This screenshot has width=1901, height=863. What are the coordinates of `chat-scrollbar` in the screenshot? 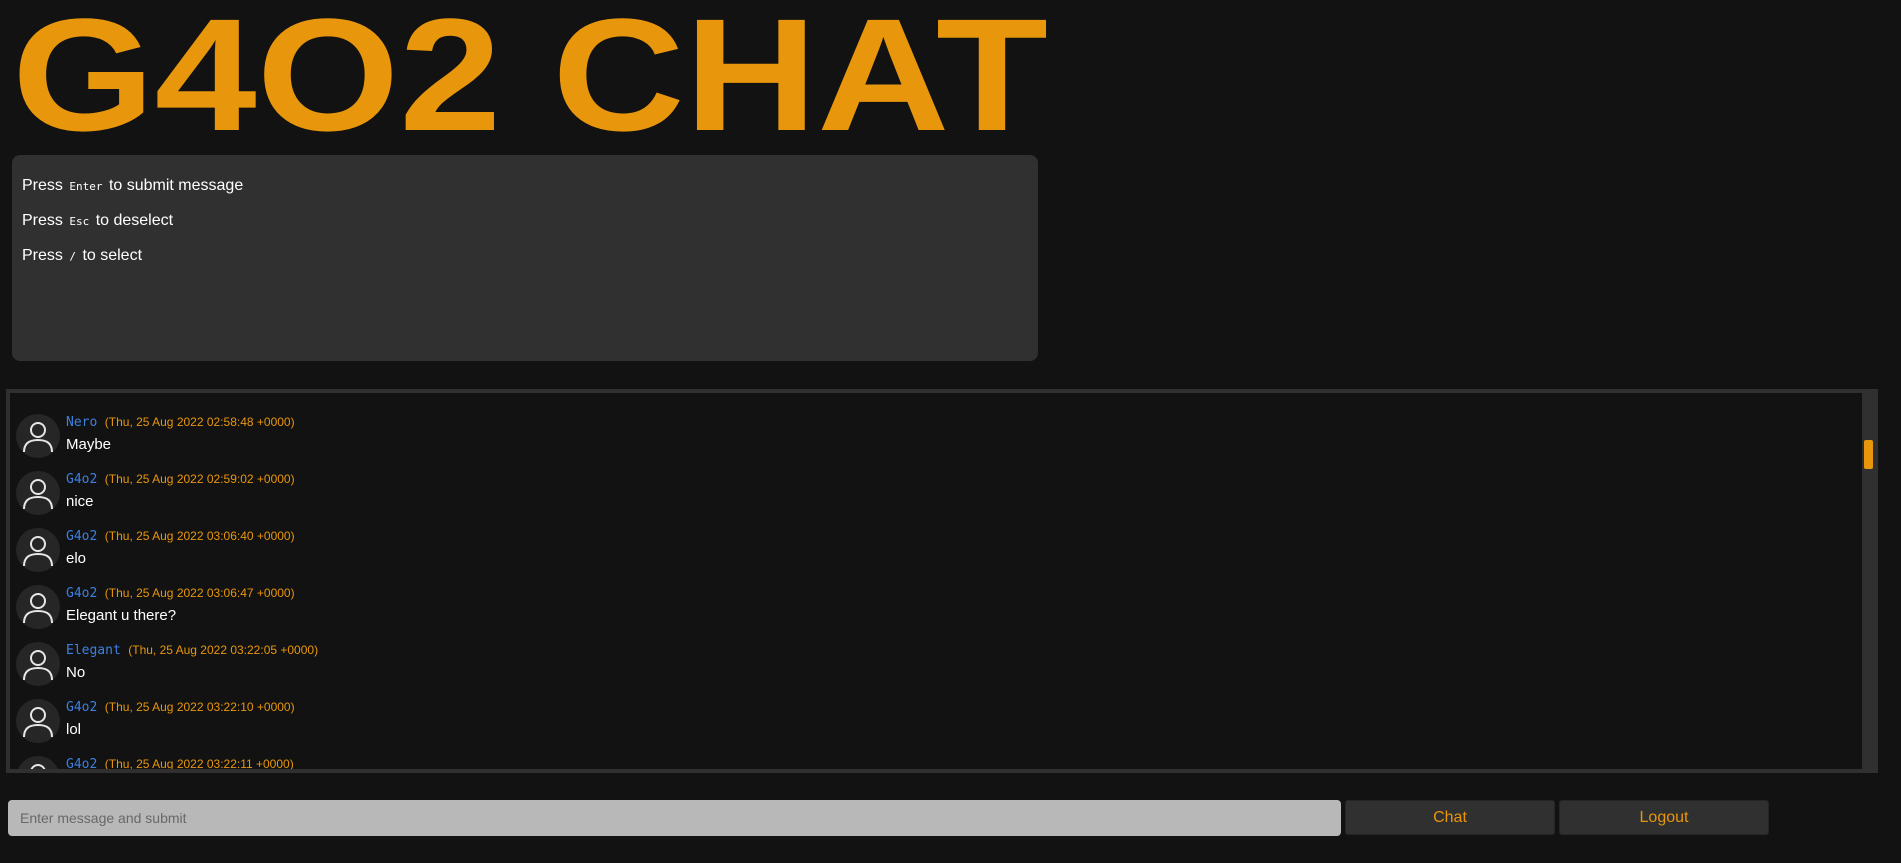 It's located at (1868, 581).